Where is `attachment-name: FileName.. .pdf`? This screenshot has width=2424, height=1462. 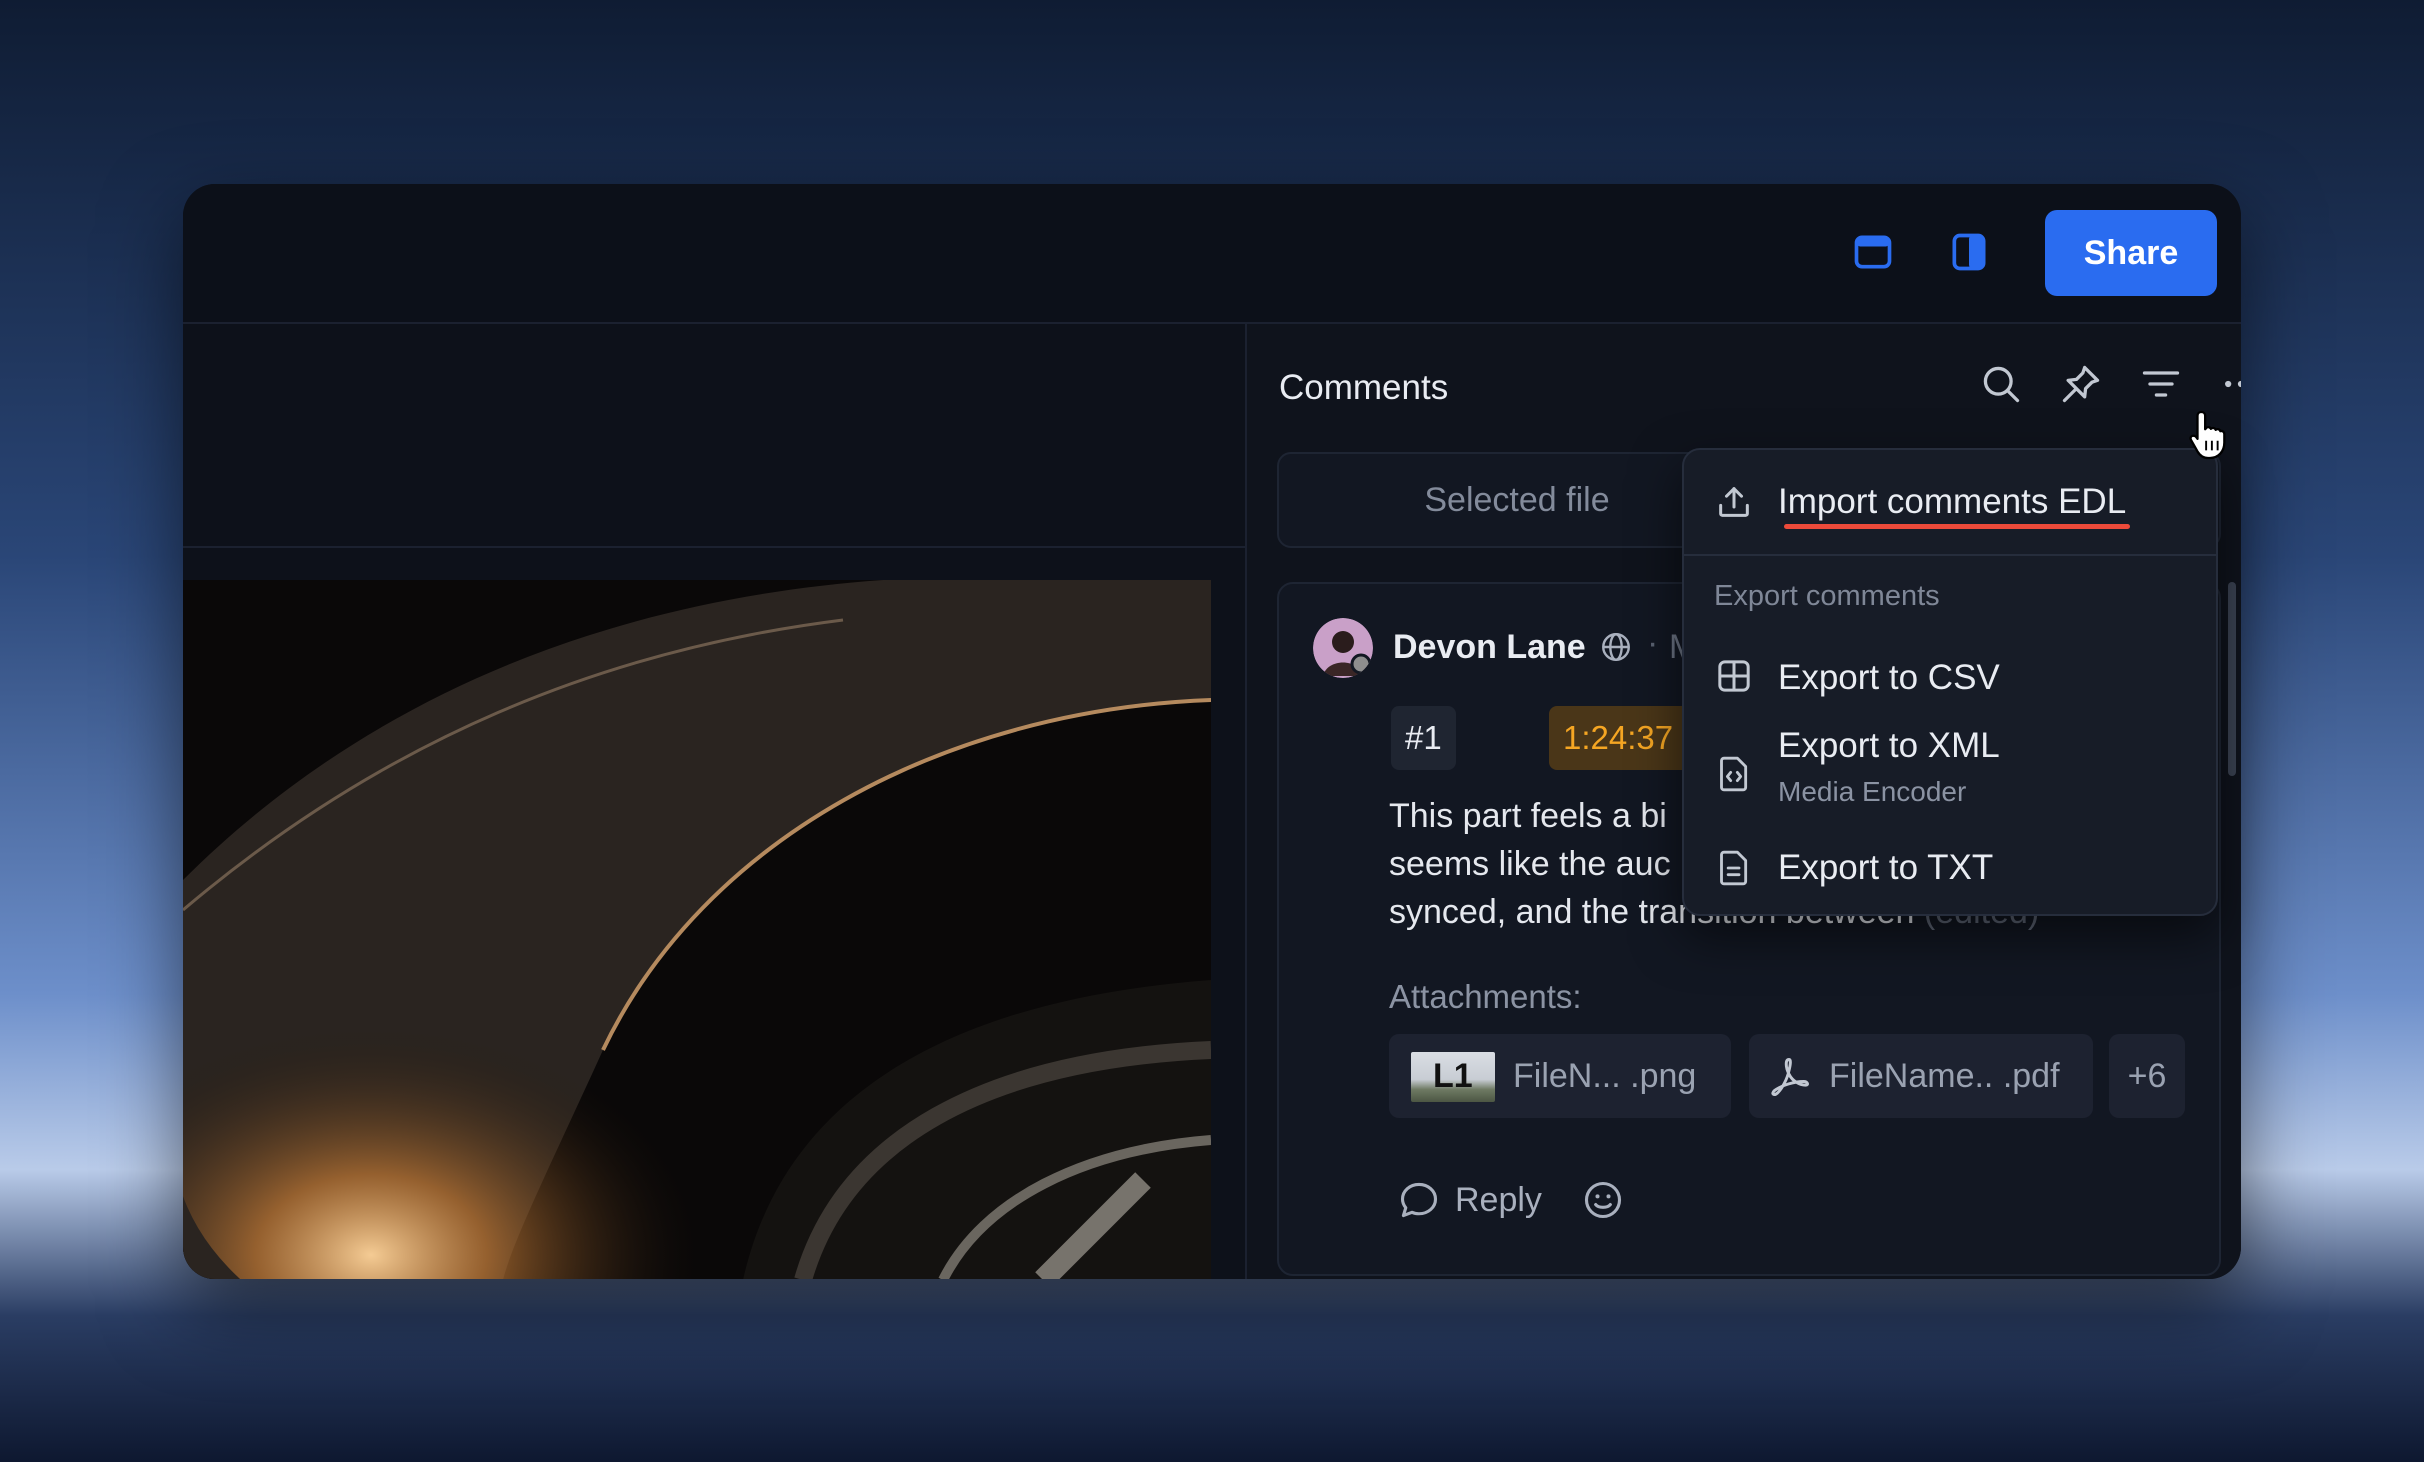
attachment-name: FileName.. .pdf is located at coordinates (1944, 1076).